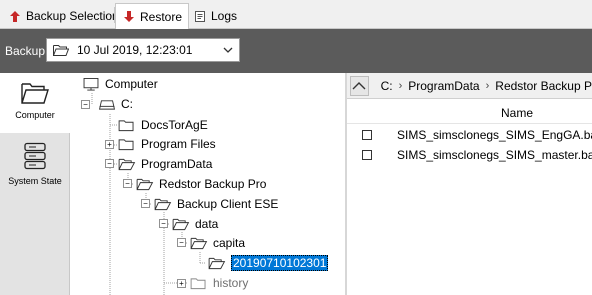  I want to click on tab-backup-selection: Backup Selection, so click(63, 16).